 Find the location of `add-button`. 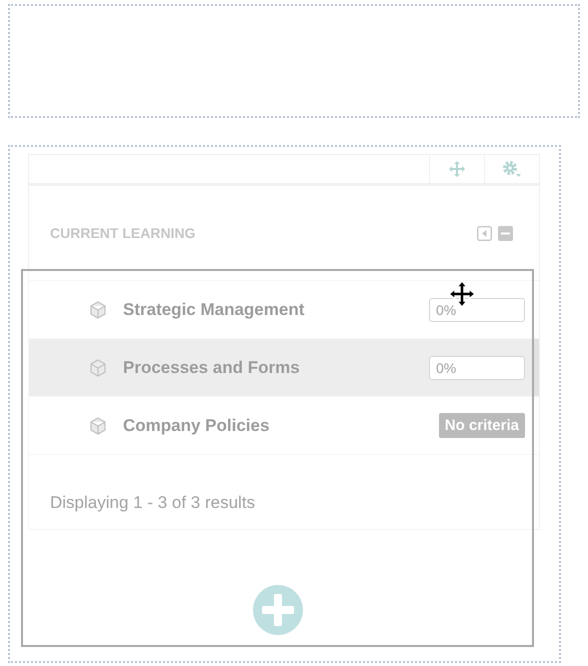

add-button is located at coordinates (277, 610).